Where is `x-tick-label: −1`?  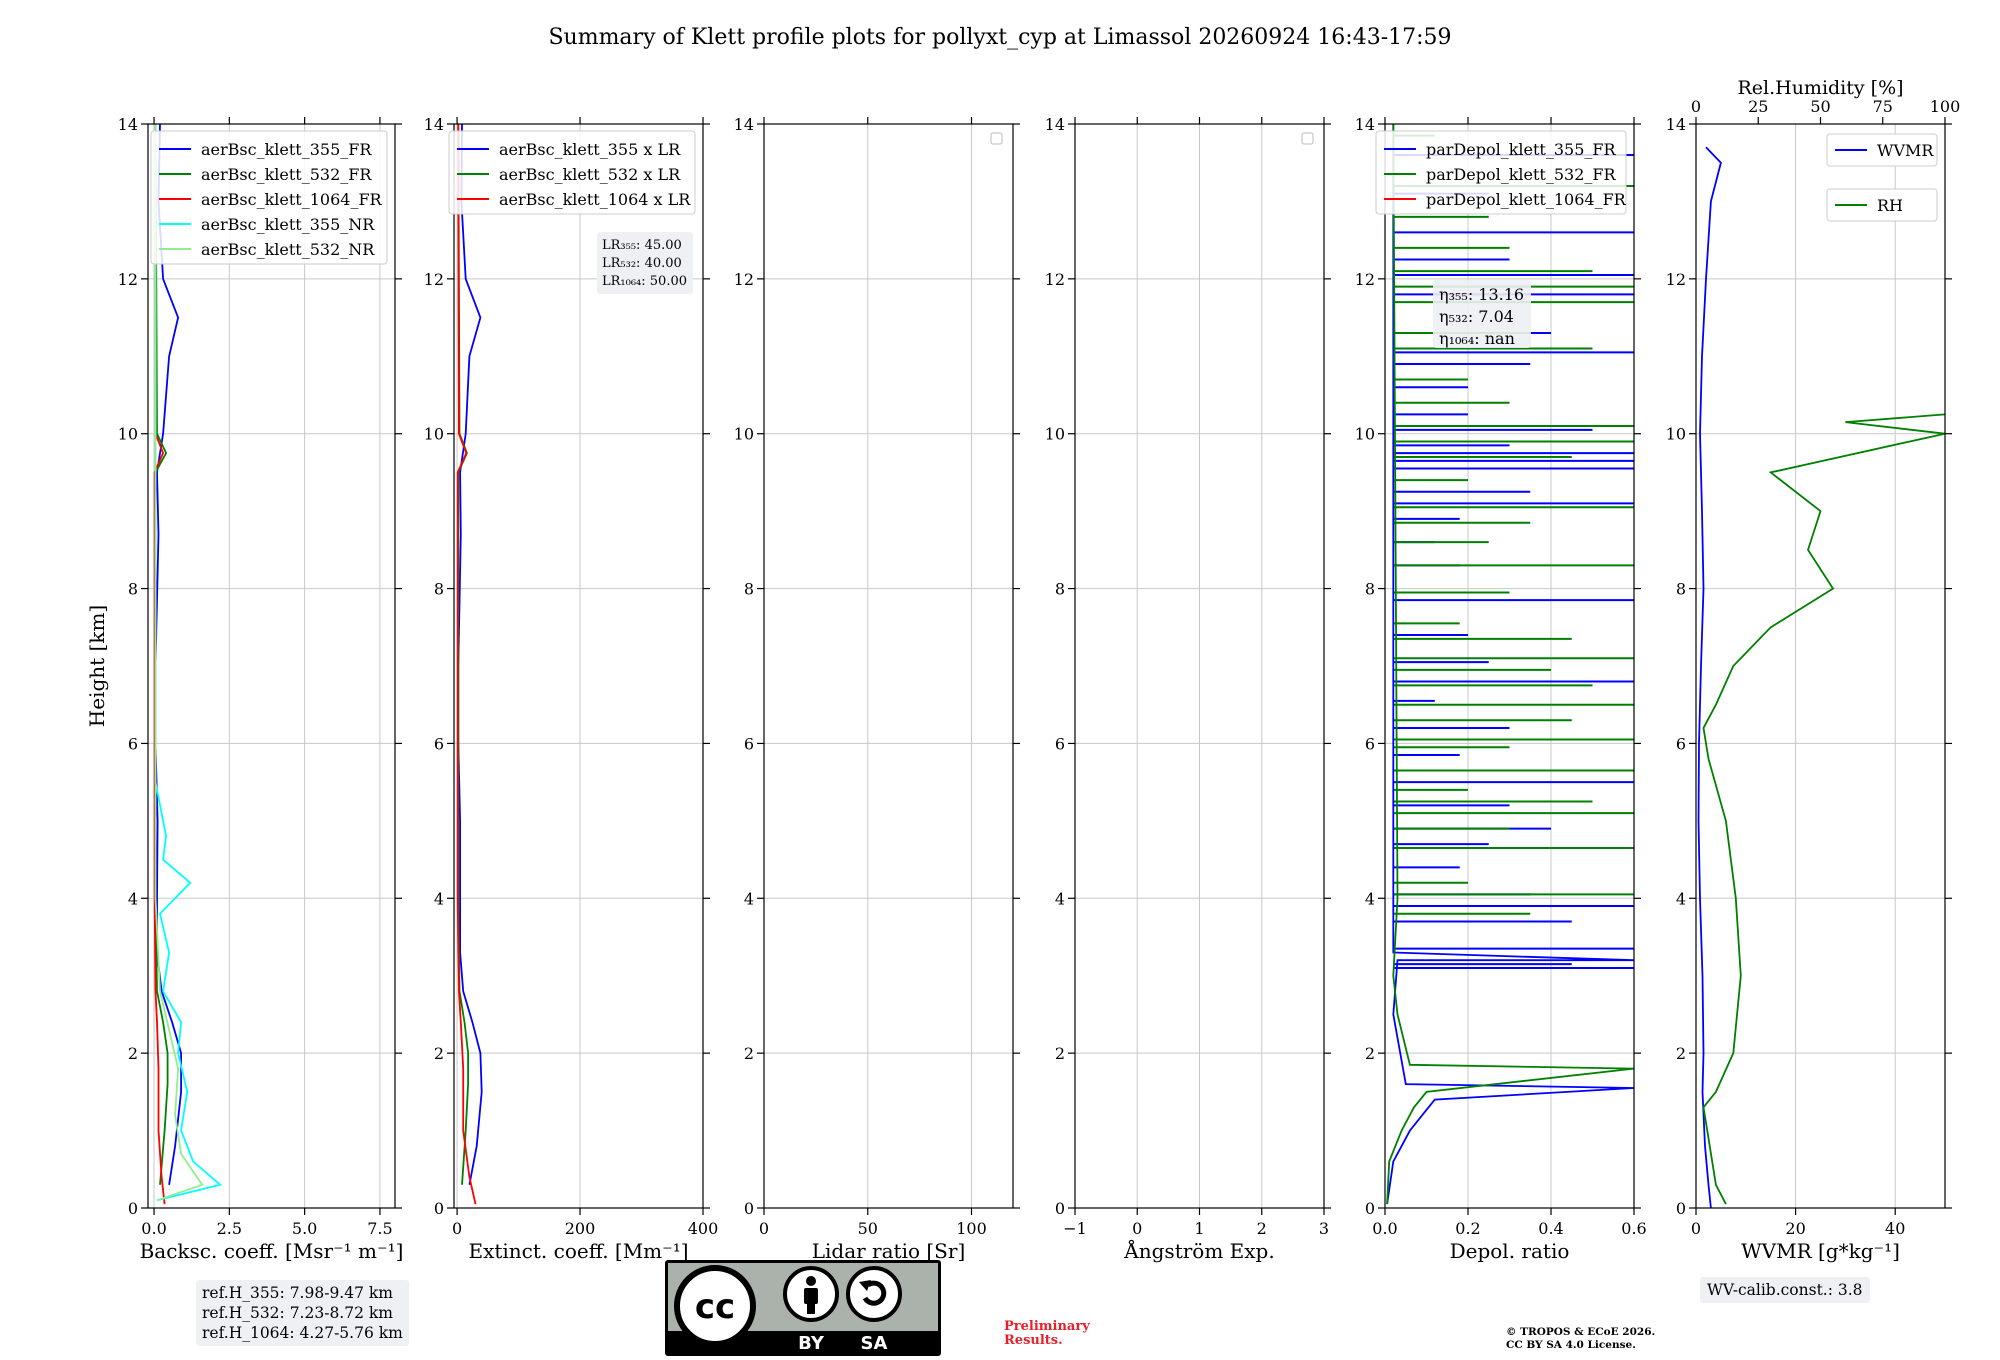 x-tick-label: −1 is located at coordinates (1075, 1228).